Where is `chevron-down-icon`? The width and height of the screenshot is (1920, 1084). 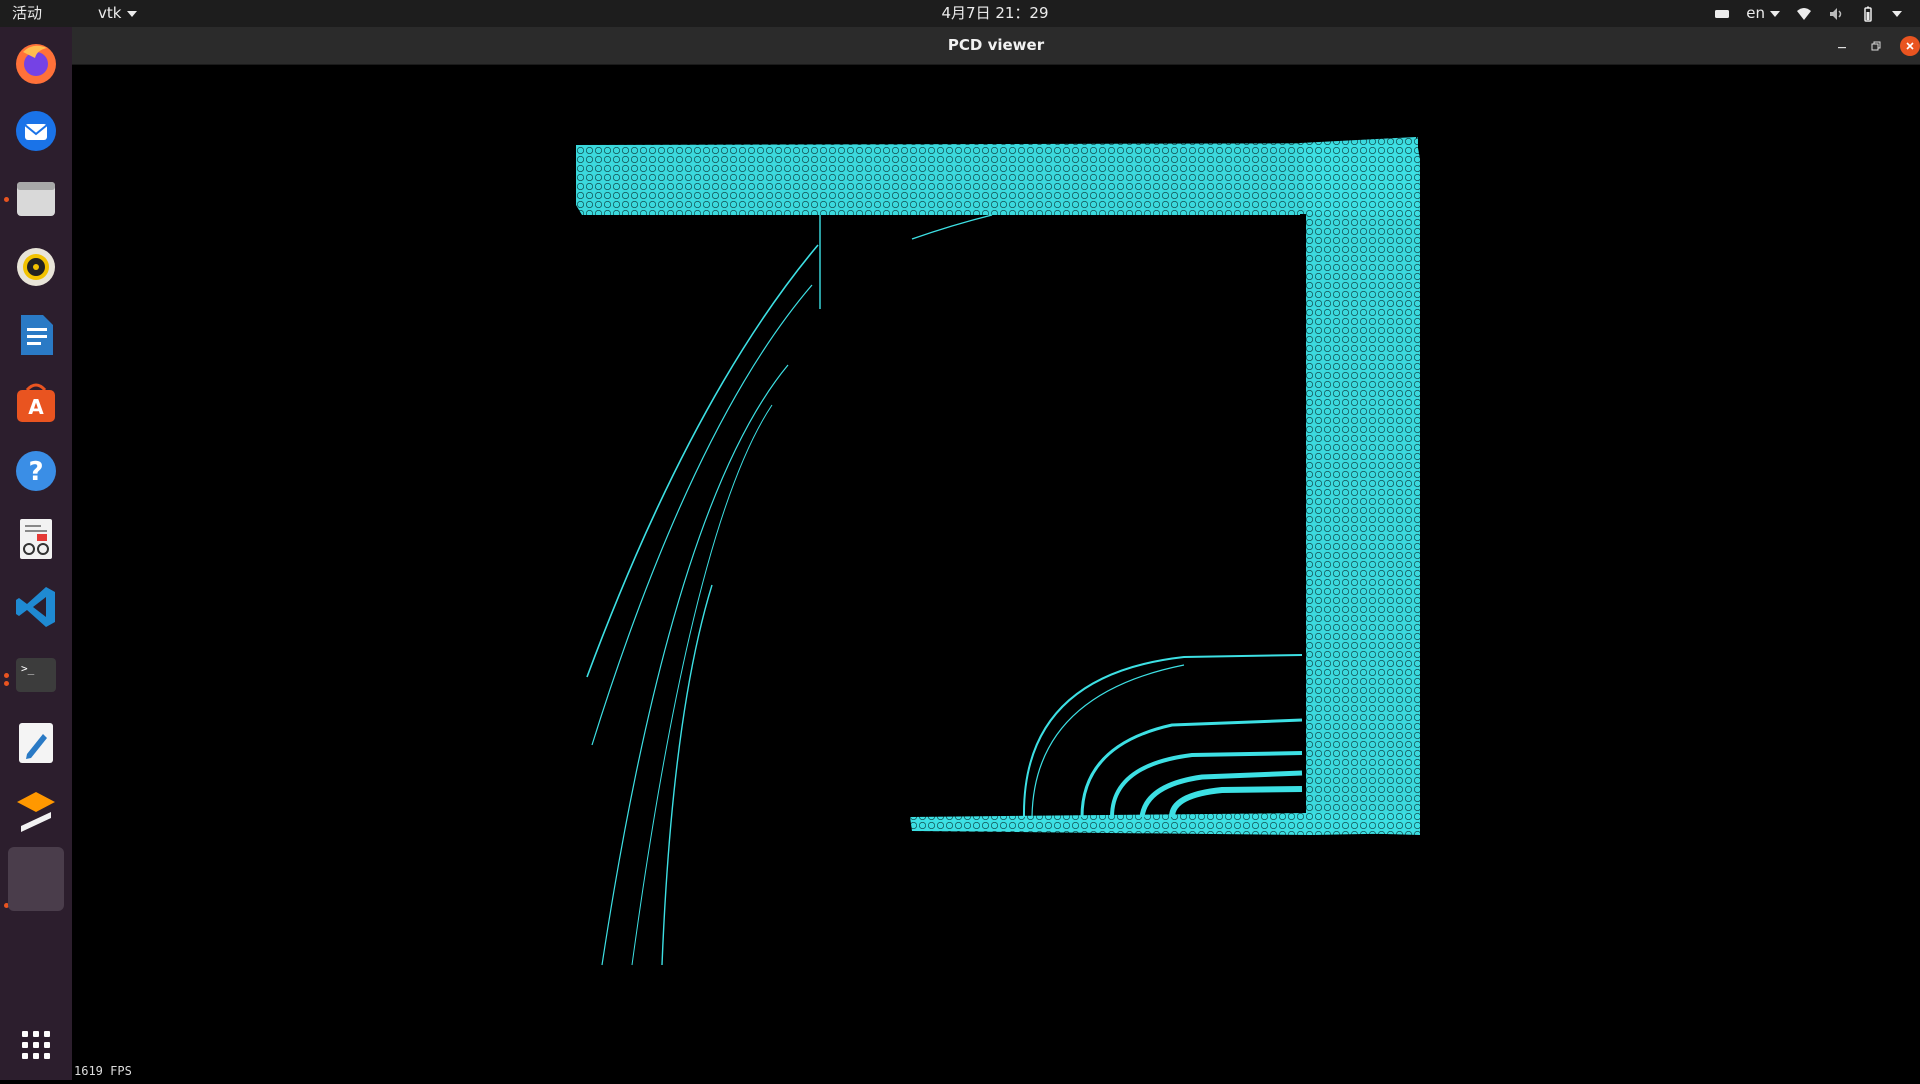
chevron-down-icon is located at coordinates (1775, 13).